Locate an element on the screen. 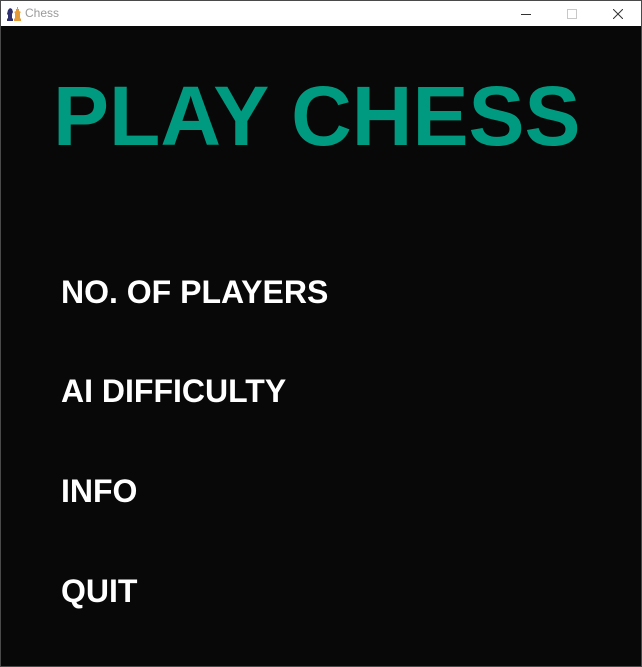 This screenshot has height=667, width=642. close-button is located at coordinates (618, 13).